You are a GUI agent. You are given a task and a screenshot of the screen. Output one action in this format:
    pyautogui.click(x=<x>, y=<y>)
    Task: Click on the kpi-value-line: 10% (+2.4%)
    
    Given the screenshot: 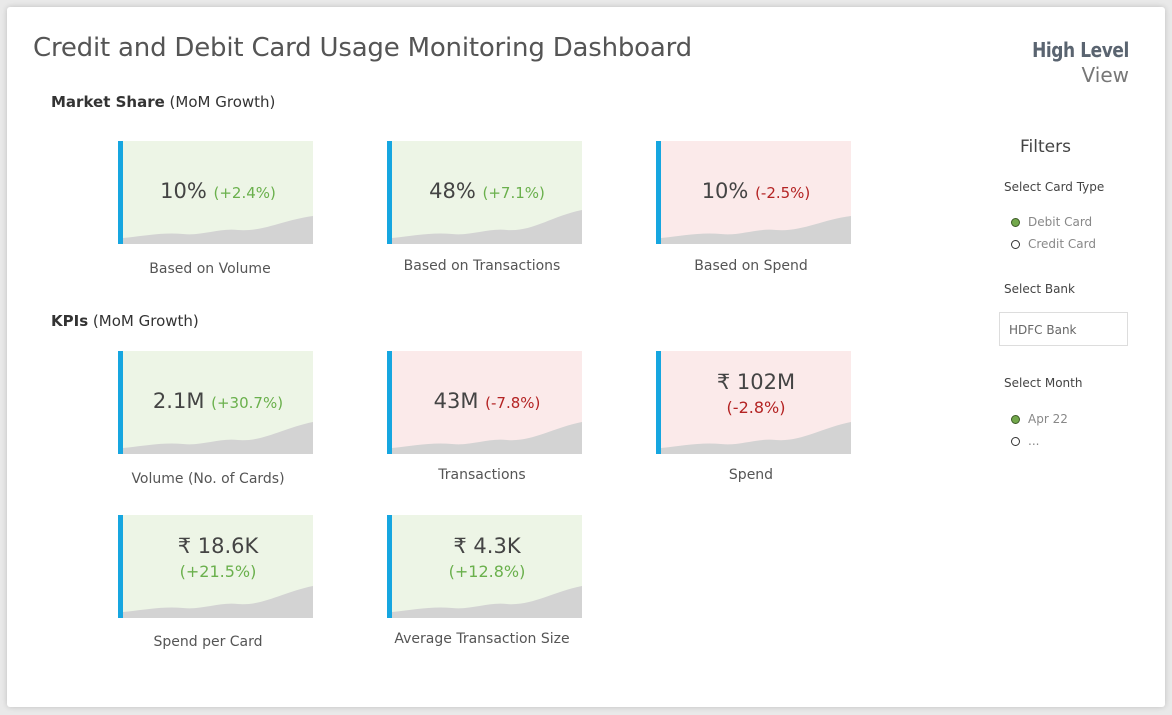 What is the action you would take?
    pyautogui.click(x=218, y=191)
    